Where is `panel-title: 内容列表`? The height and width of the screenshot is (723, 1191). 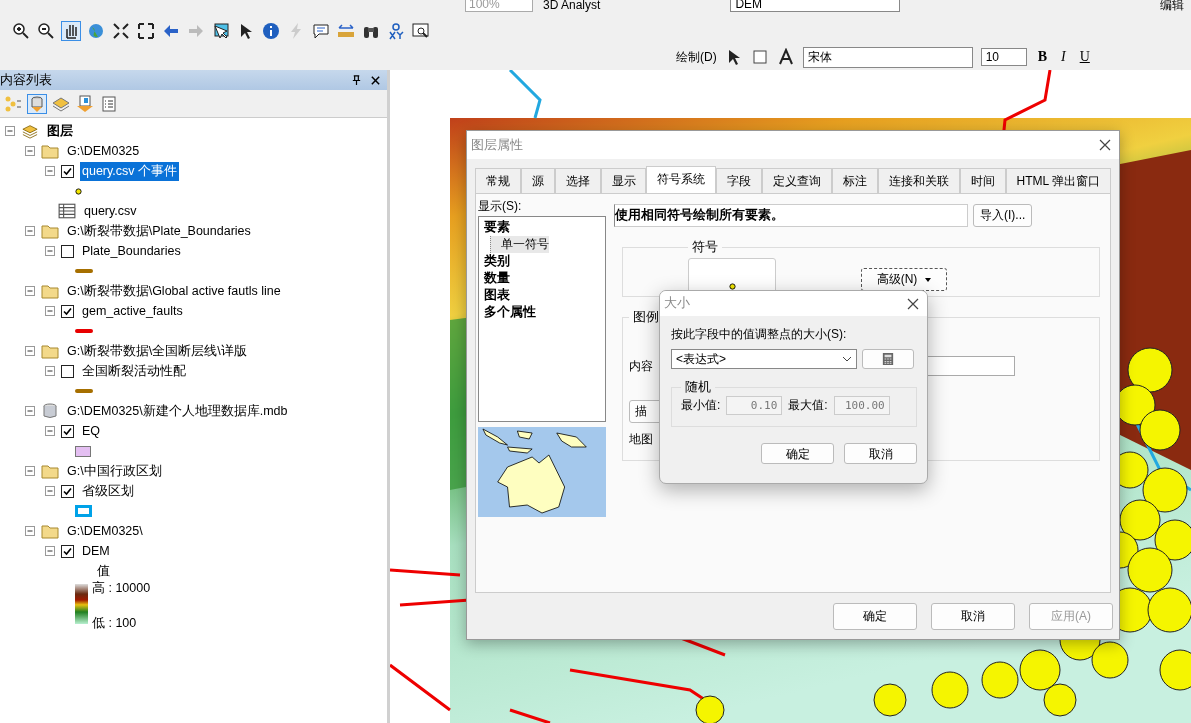 panel-title: 内容列表 is located at coordinates (26, 80).